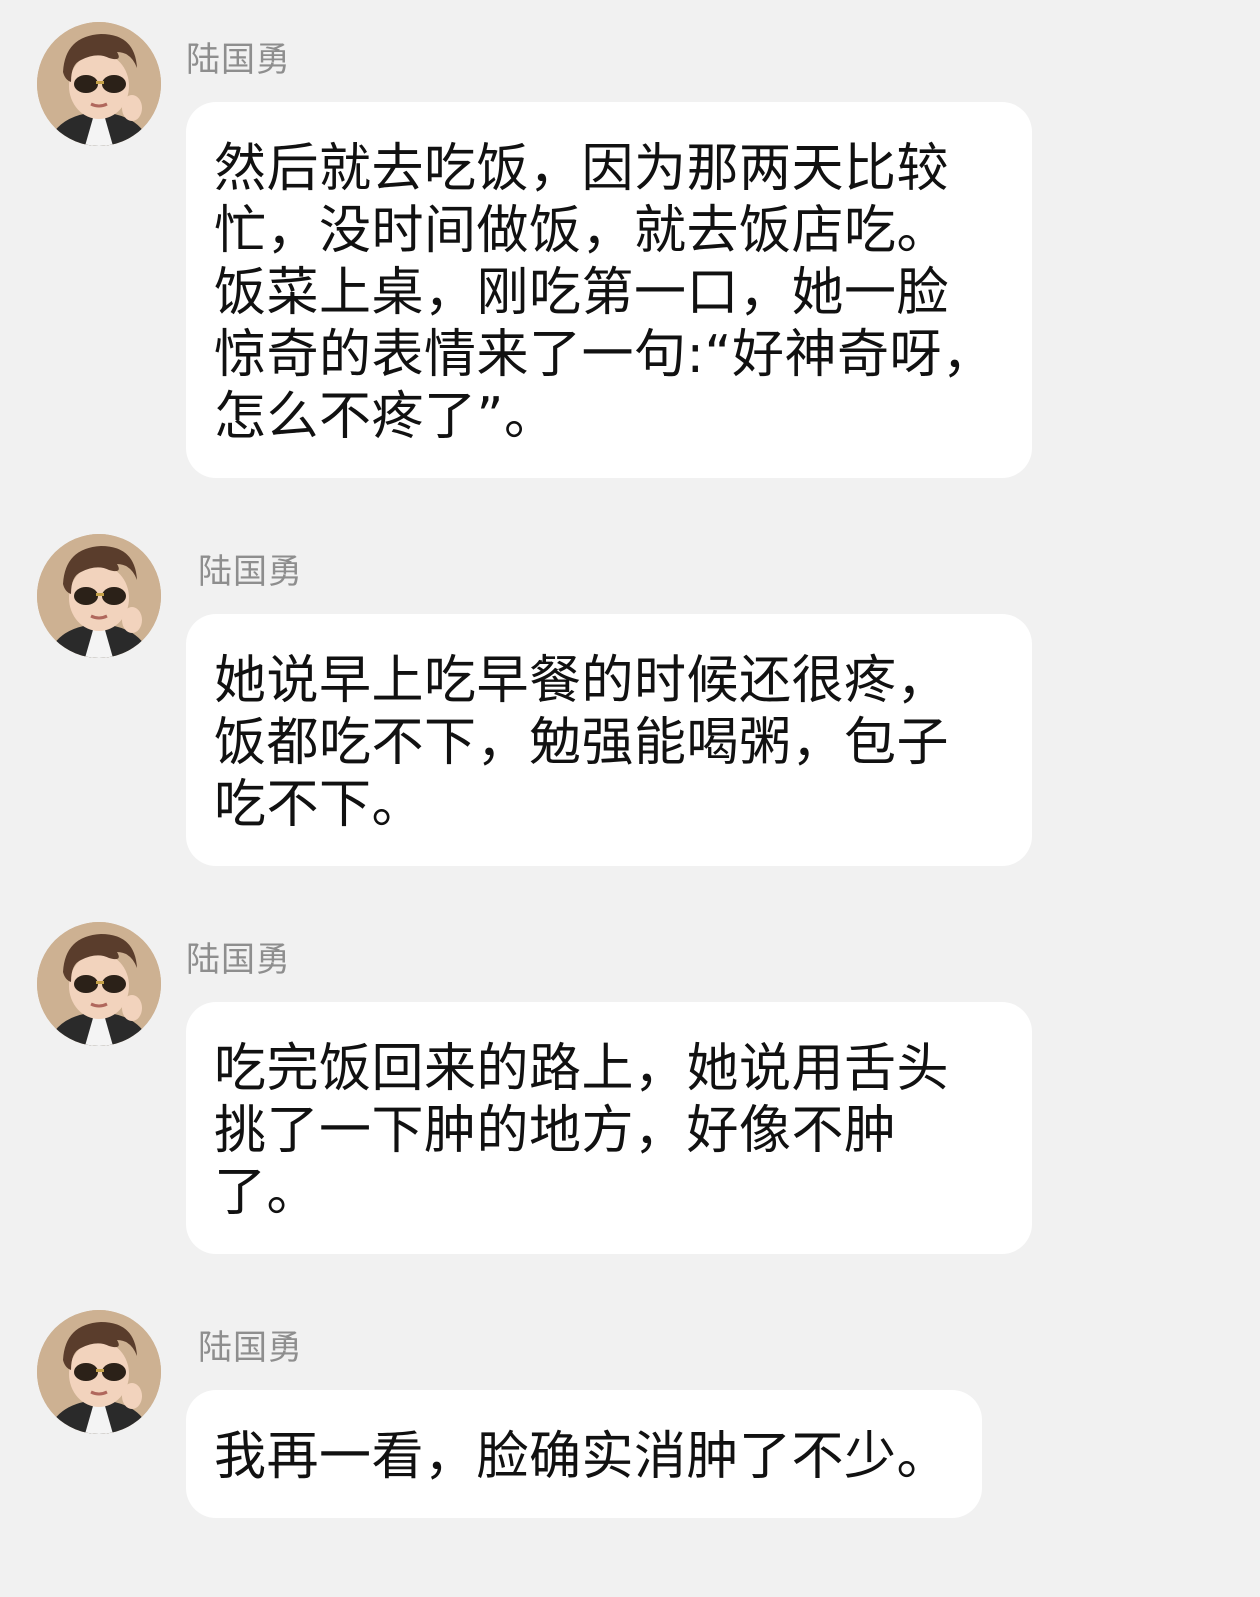  What do you see at coordinates (582, 1131) in the screenshot?
I see `message-text: 吃完饭回来的路上，她说用舌头 挑了一下肿的地方，好像不肿 了。` at bounding box center [582, 1131].